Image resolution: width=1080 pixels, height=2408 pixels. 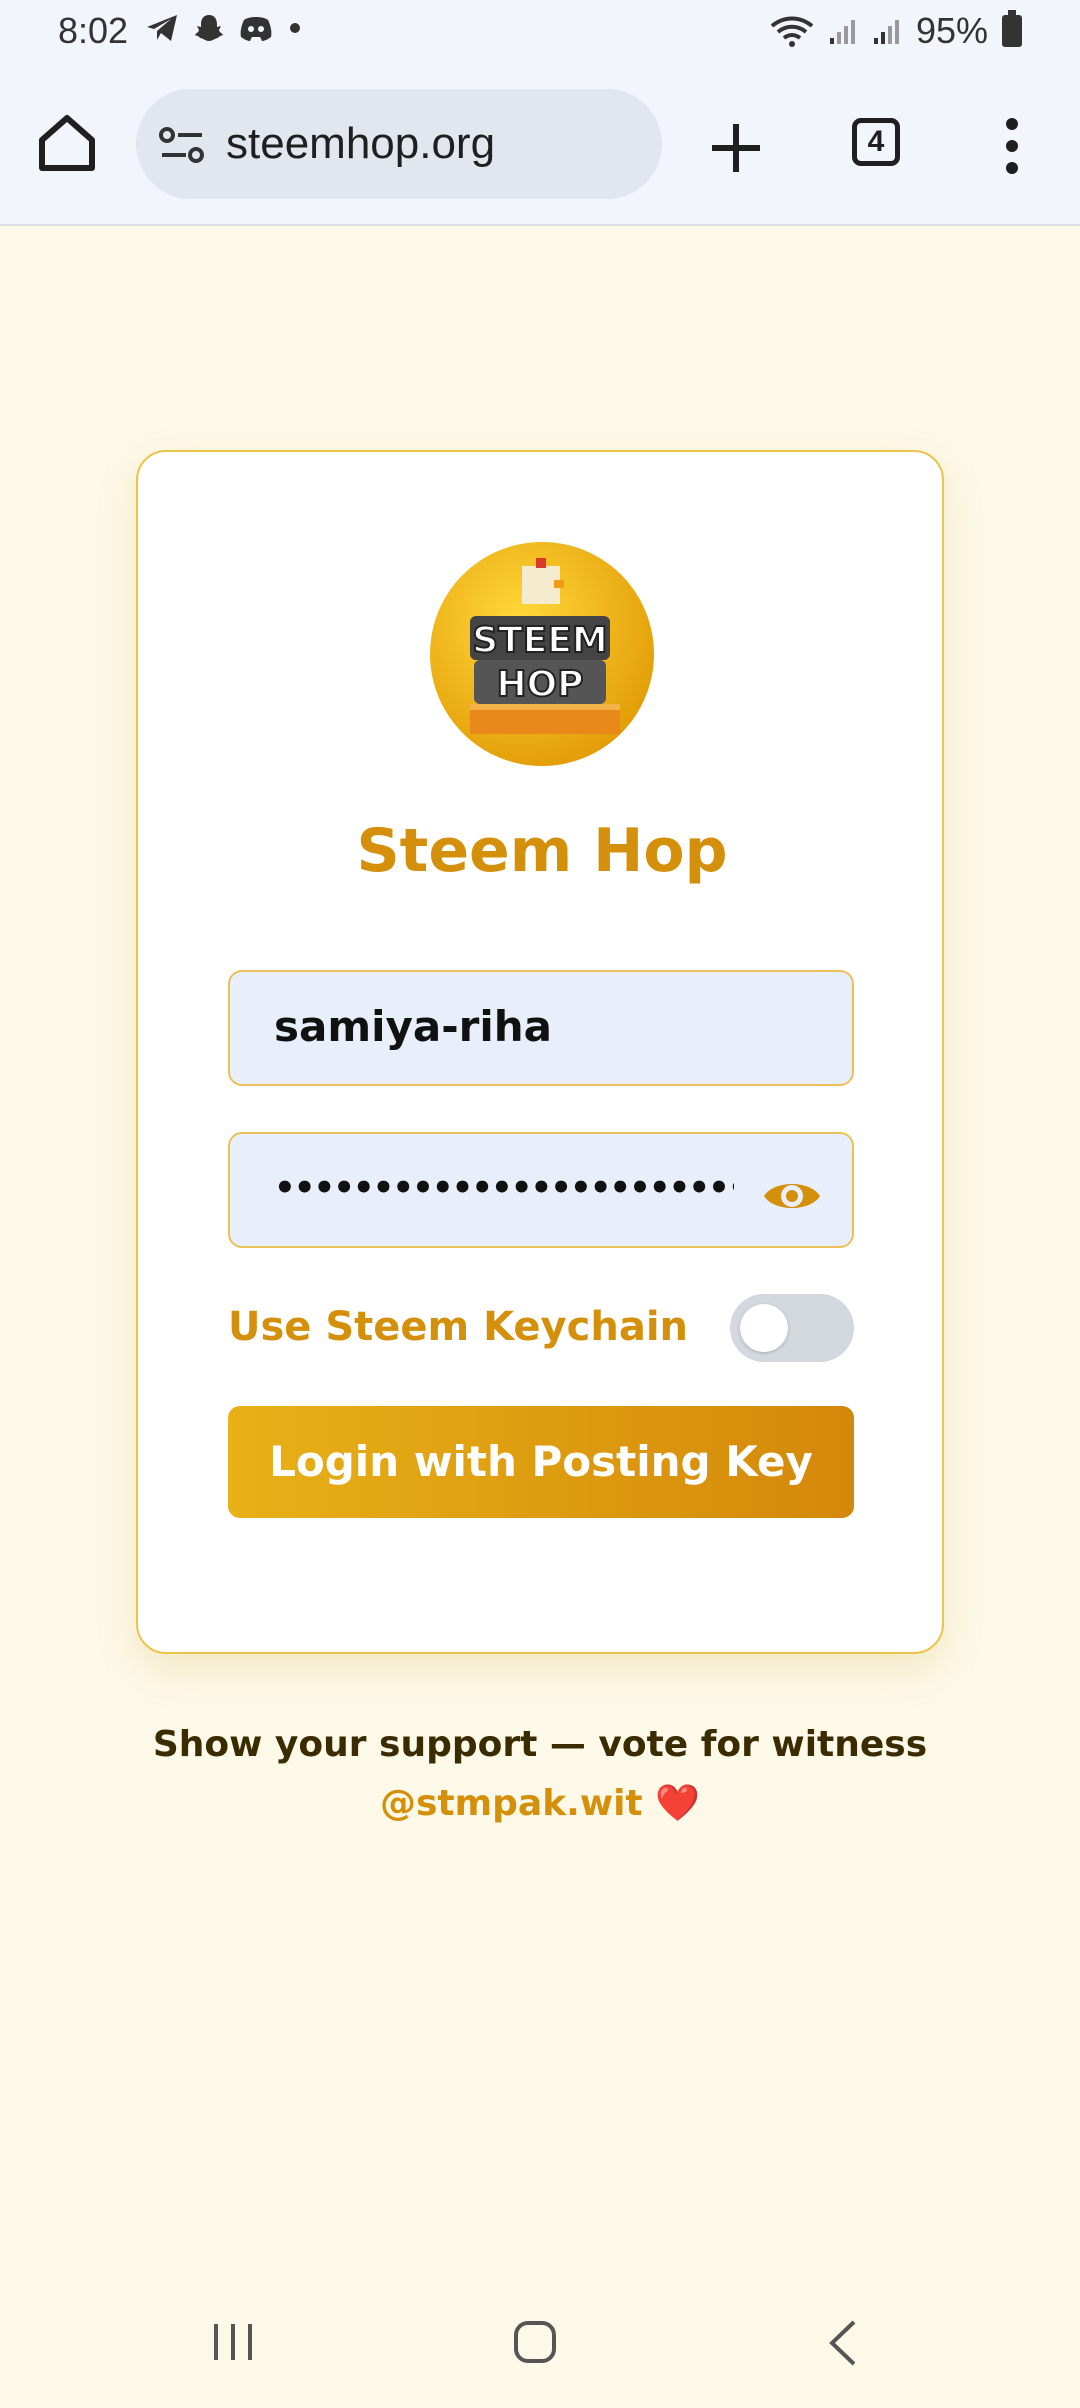 I want to click on nav-home-icon, so click(x=535, y=2342).